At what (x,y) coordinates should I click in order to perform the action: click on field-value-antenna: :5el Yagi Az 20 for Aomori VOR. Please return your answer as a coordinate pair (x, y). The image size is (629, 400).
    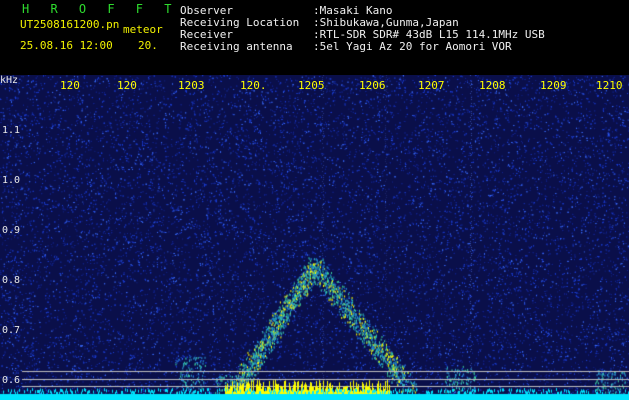
    Looking at the image, I should click on (412, 46).